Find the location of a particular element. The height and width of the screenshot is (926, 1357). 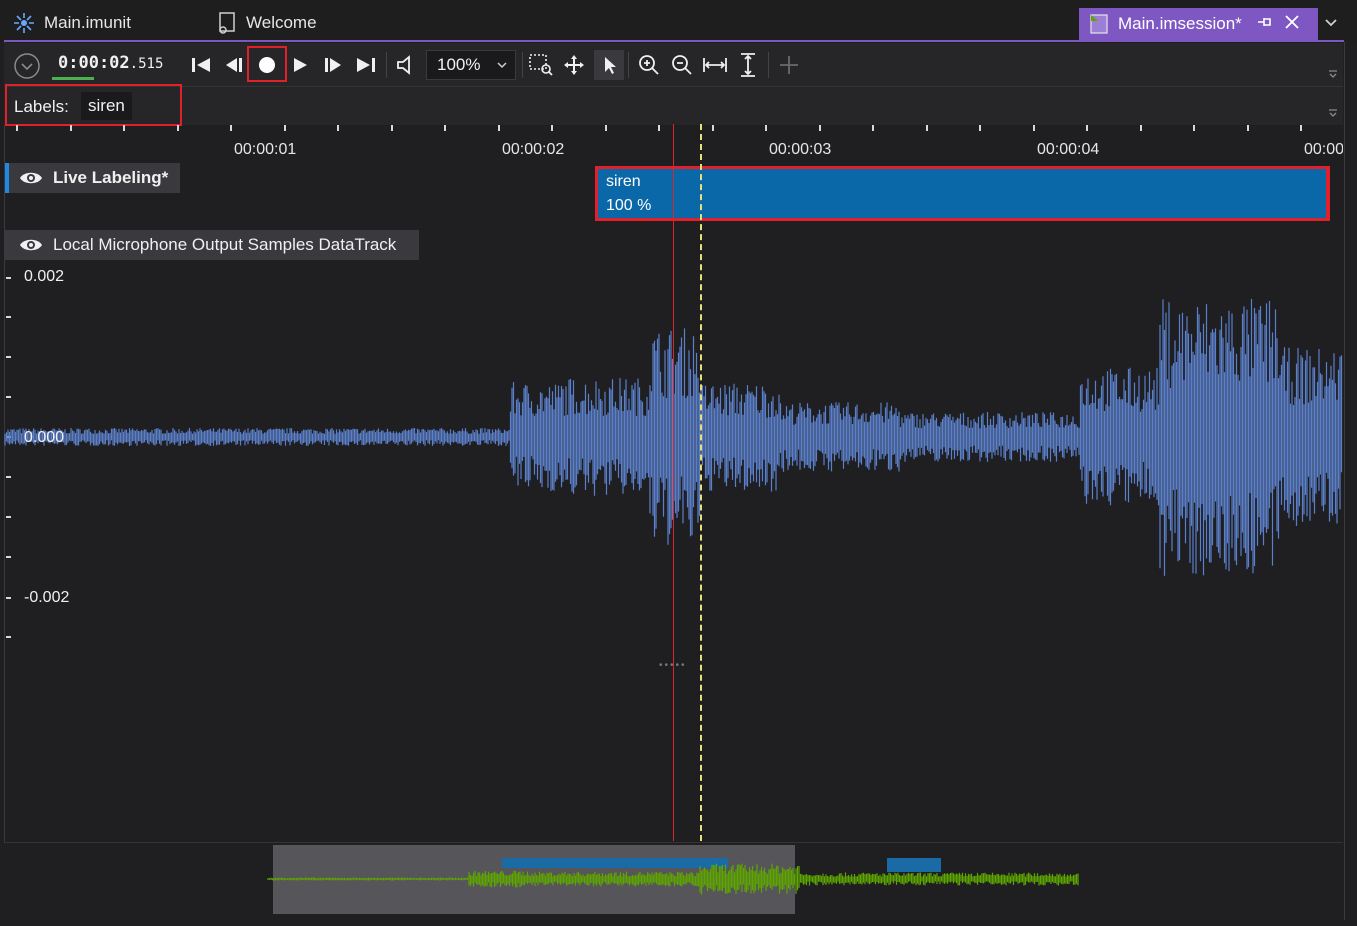

overview-waveform is located at coordinates (673, 879).